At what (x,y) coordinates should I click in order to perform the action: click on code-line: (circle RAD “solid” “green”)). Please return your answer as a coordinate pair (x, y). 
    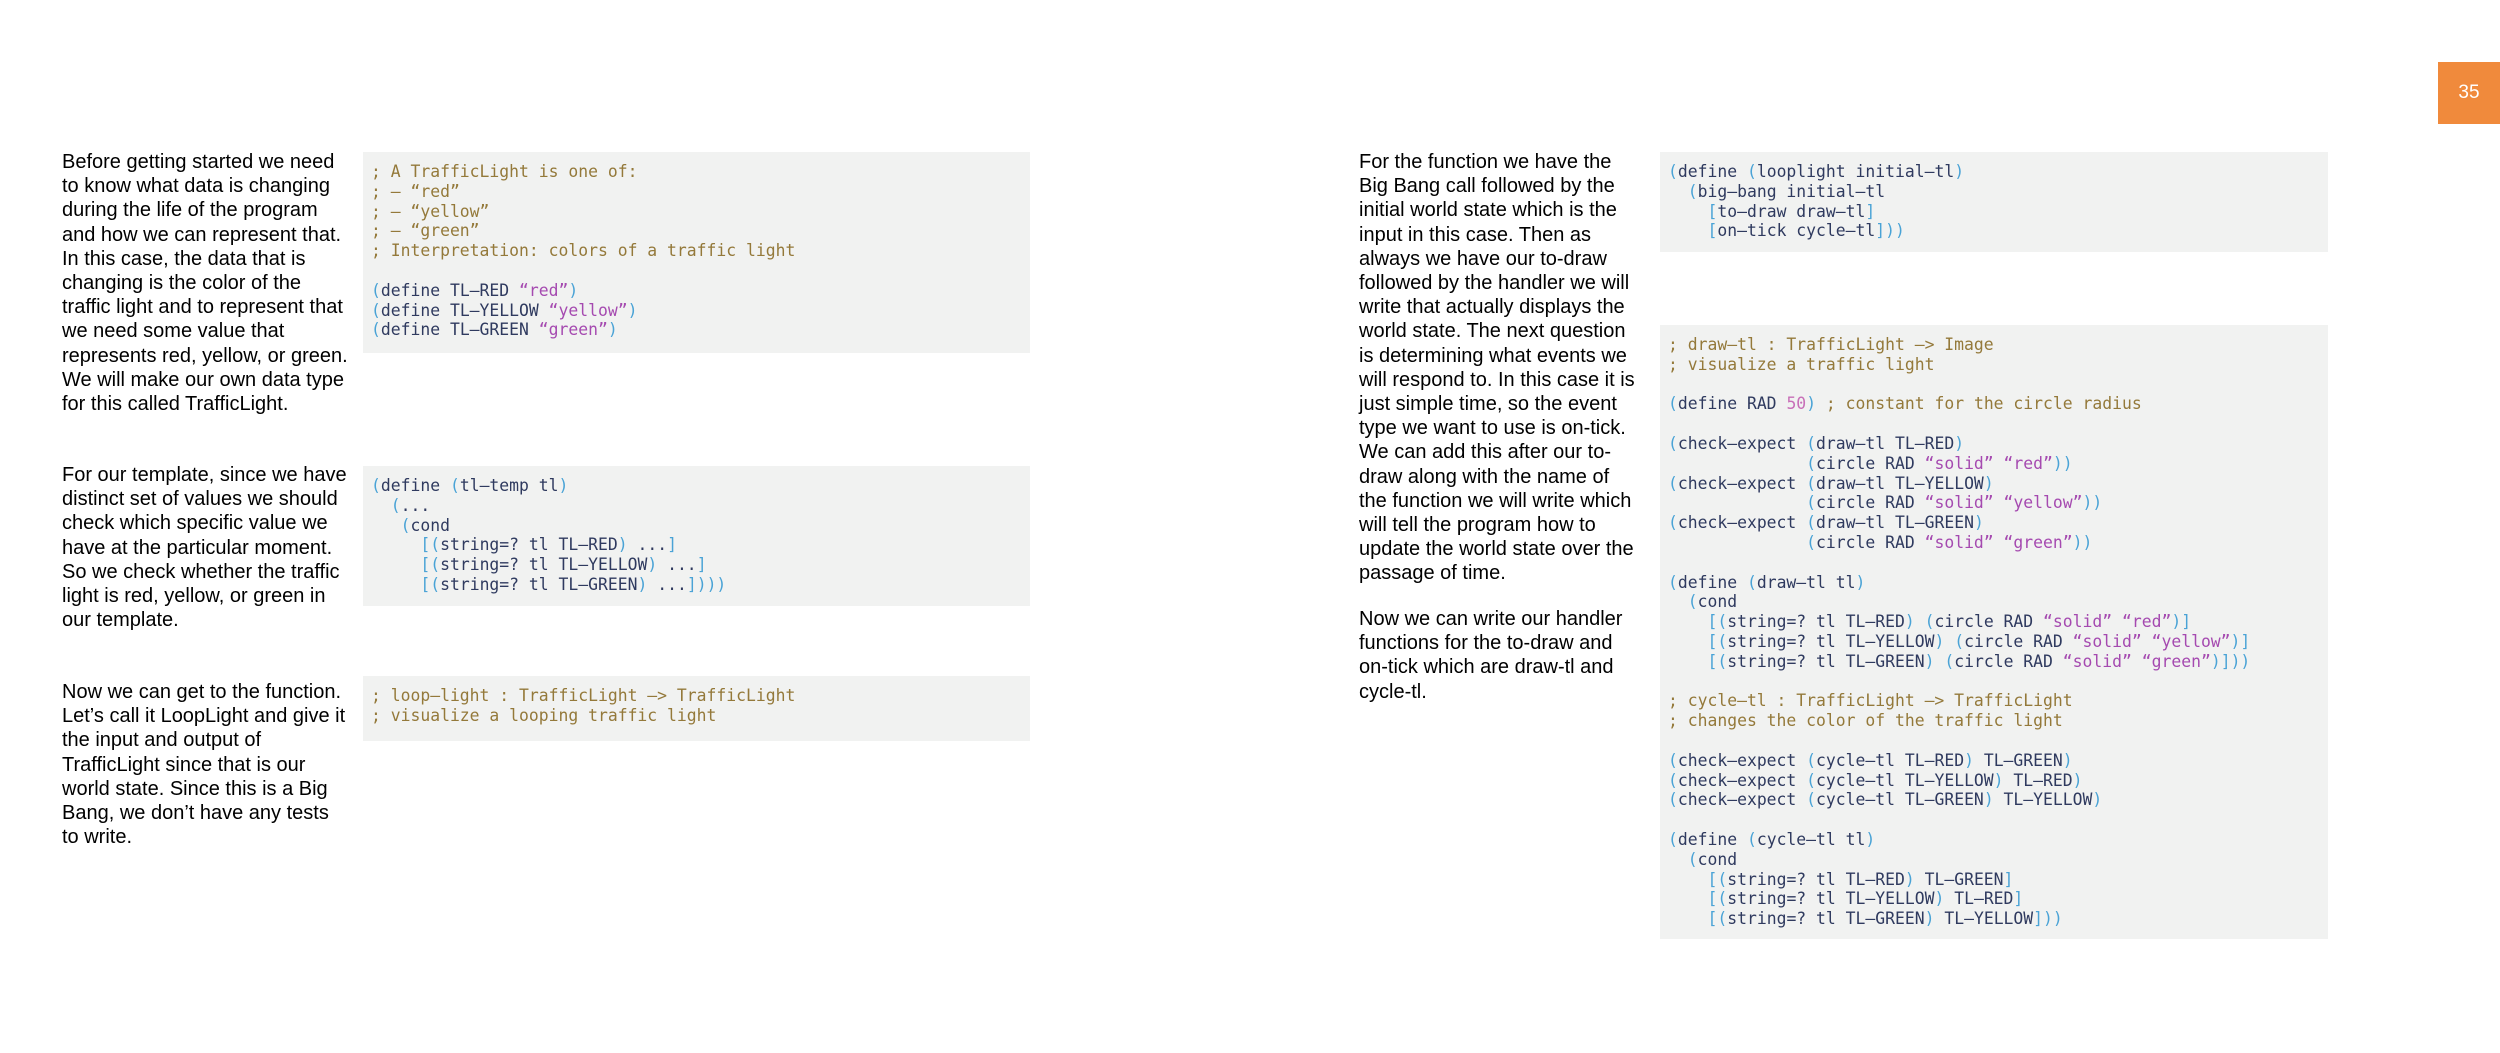
    Looking at the image, I should click on (1994, 543).